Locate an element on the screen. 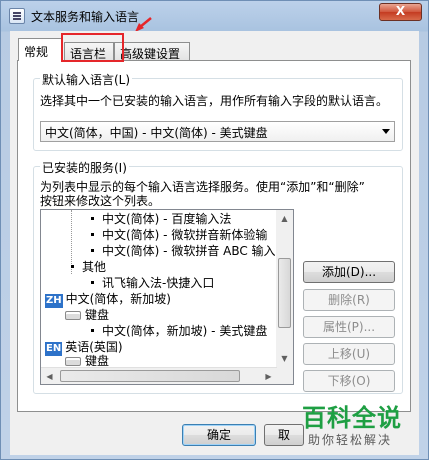  scroll-down-icon: ▼ is located at coordinates (284, 358).